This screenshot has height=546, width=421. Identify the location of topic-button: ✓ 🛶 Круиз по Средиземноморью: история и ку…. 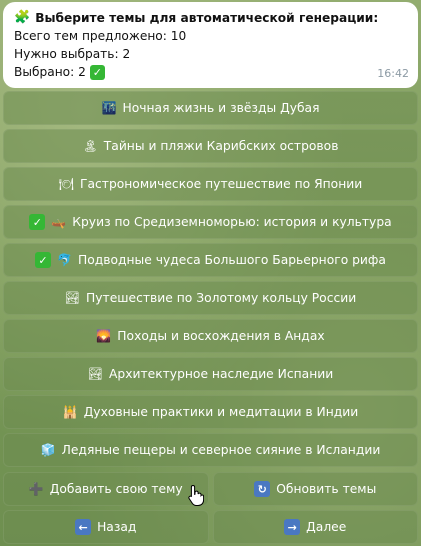
(210, 222).